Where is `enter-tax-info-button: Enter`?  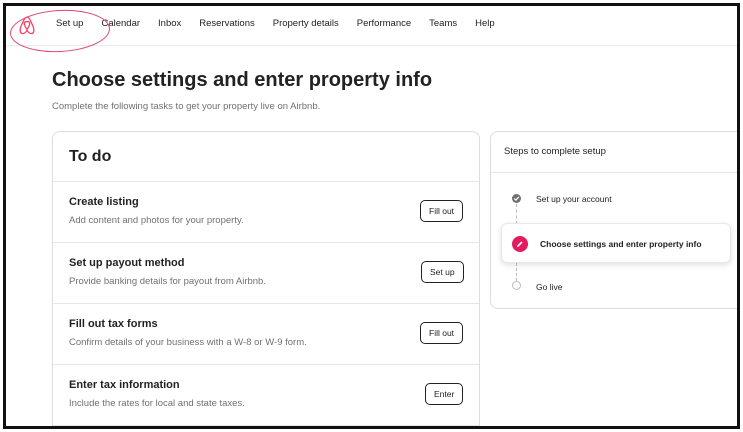
enter-tax-info-button: Enter is located at coordinates (444, 394).